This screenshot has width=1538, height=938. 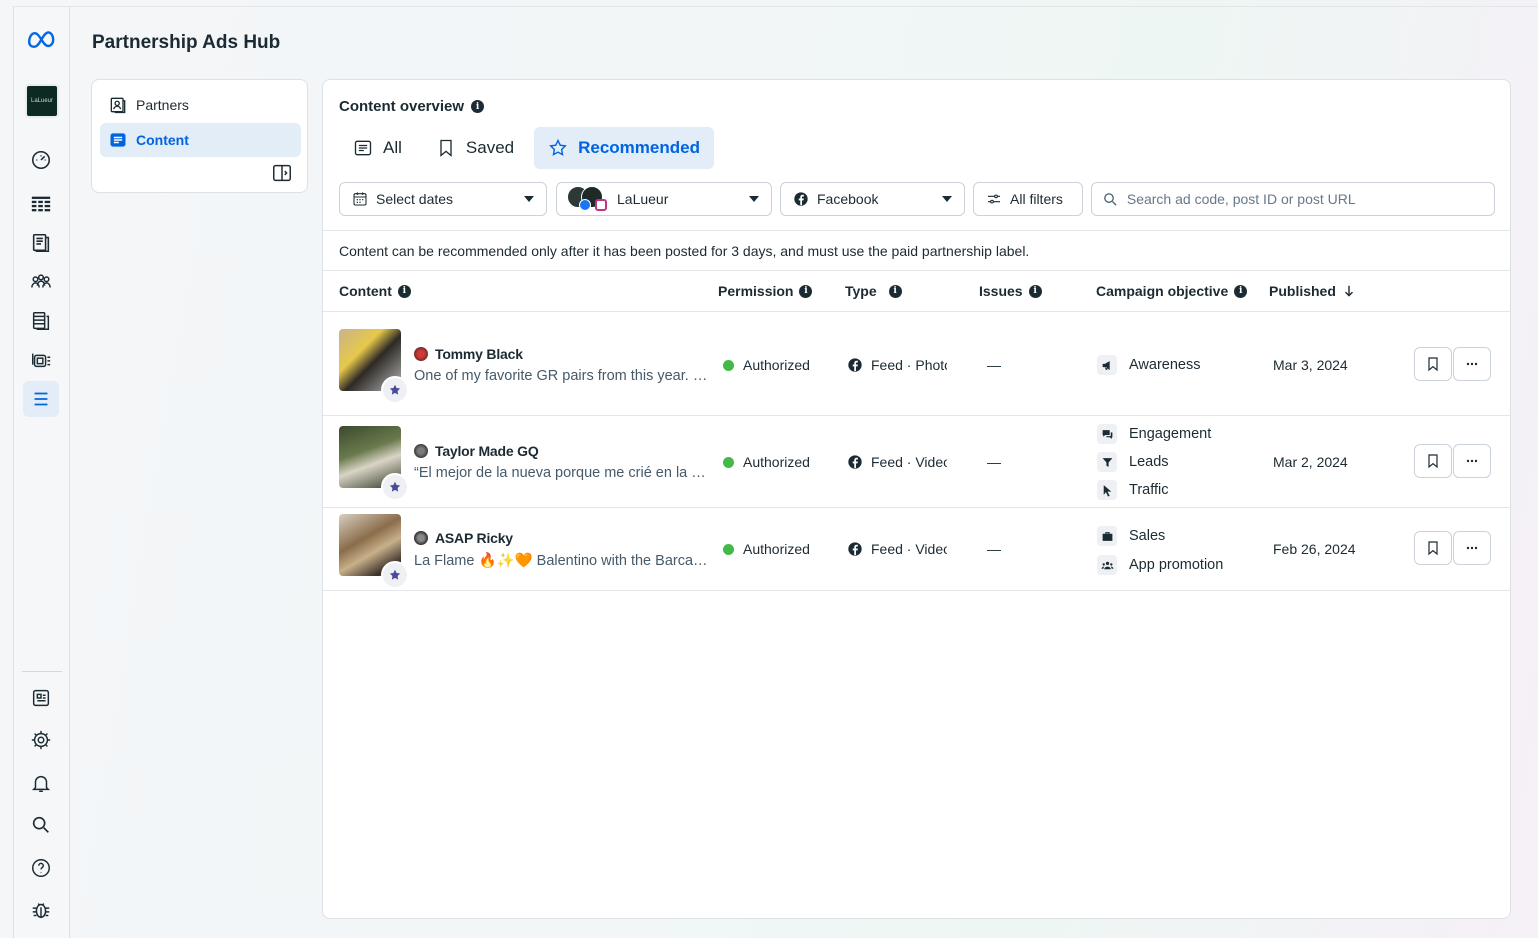 What do you see at coordinates (1305, 199) in the screenshot?
I see `search-input` at bounding box center [1305, 199].